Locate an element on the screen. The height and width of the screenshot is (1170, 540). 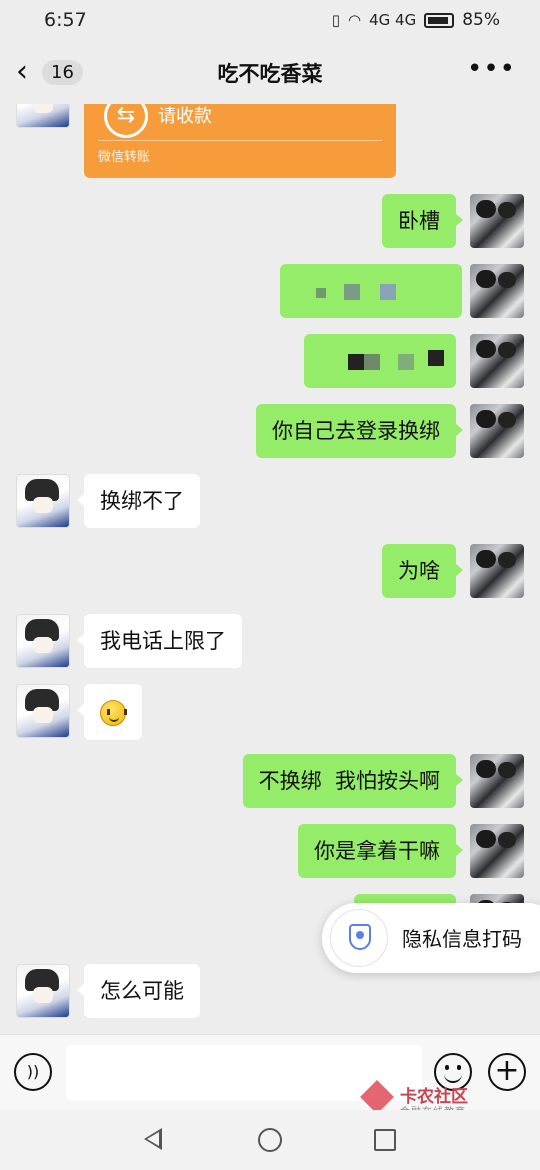
status-time: 6:57 is located at coordinates (65, 20).